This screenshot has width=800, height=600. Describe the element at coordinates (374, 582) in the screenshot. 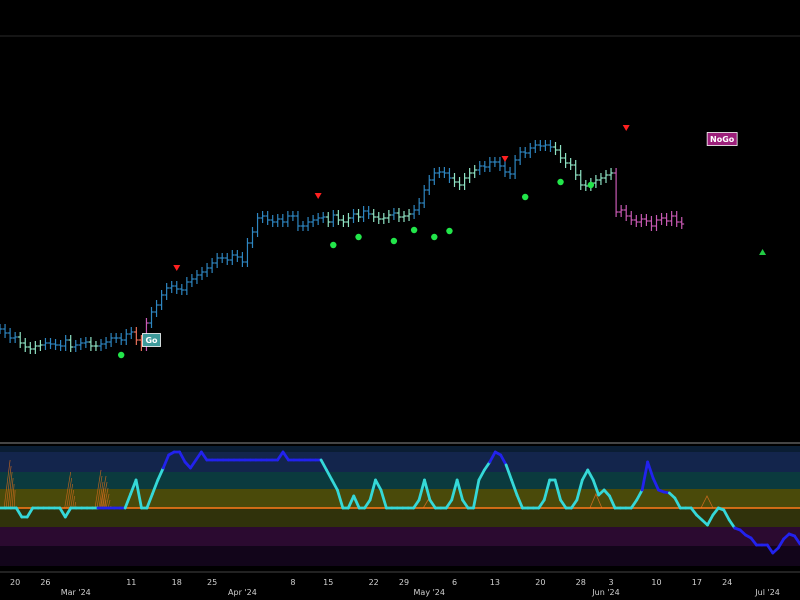

I see `x-tick-label: 22` at that location.